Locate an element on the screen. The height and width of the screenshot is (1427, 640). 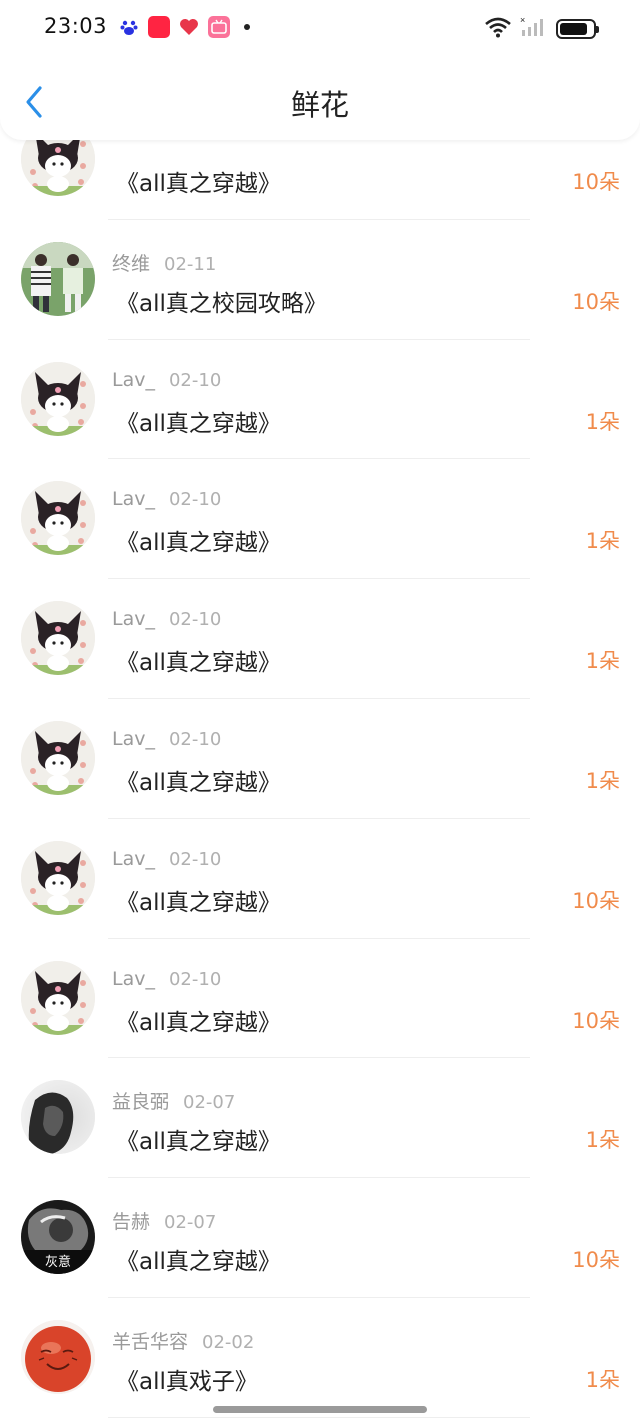
photo-avatar-image is located at coordinates (58, 278).